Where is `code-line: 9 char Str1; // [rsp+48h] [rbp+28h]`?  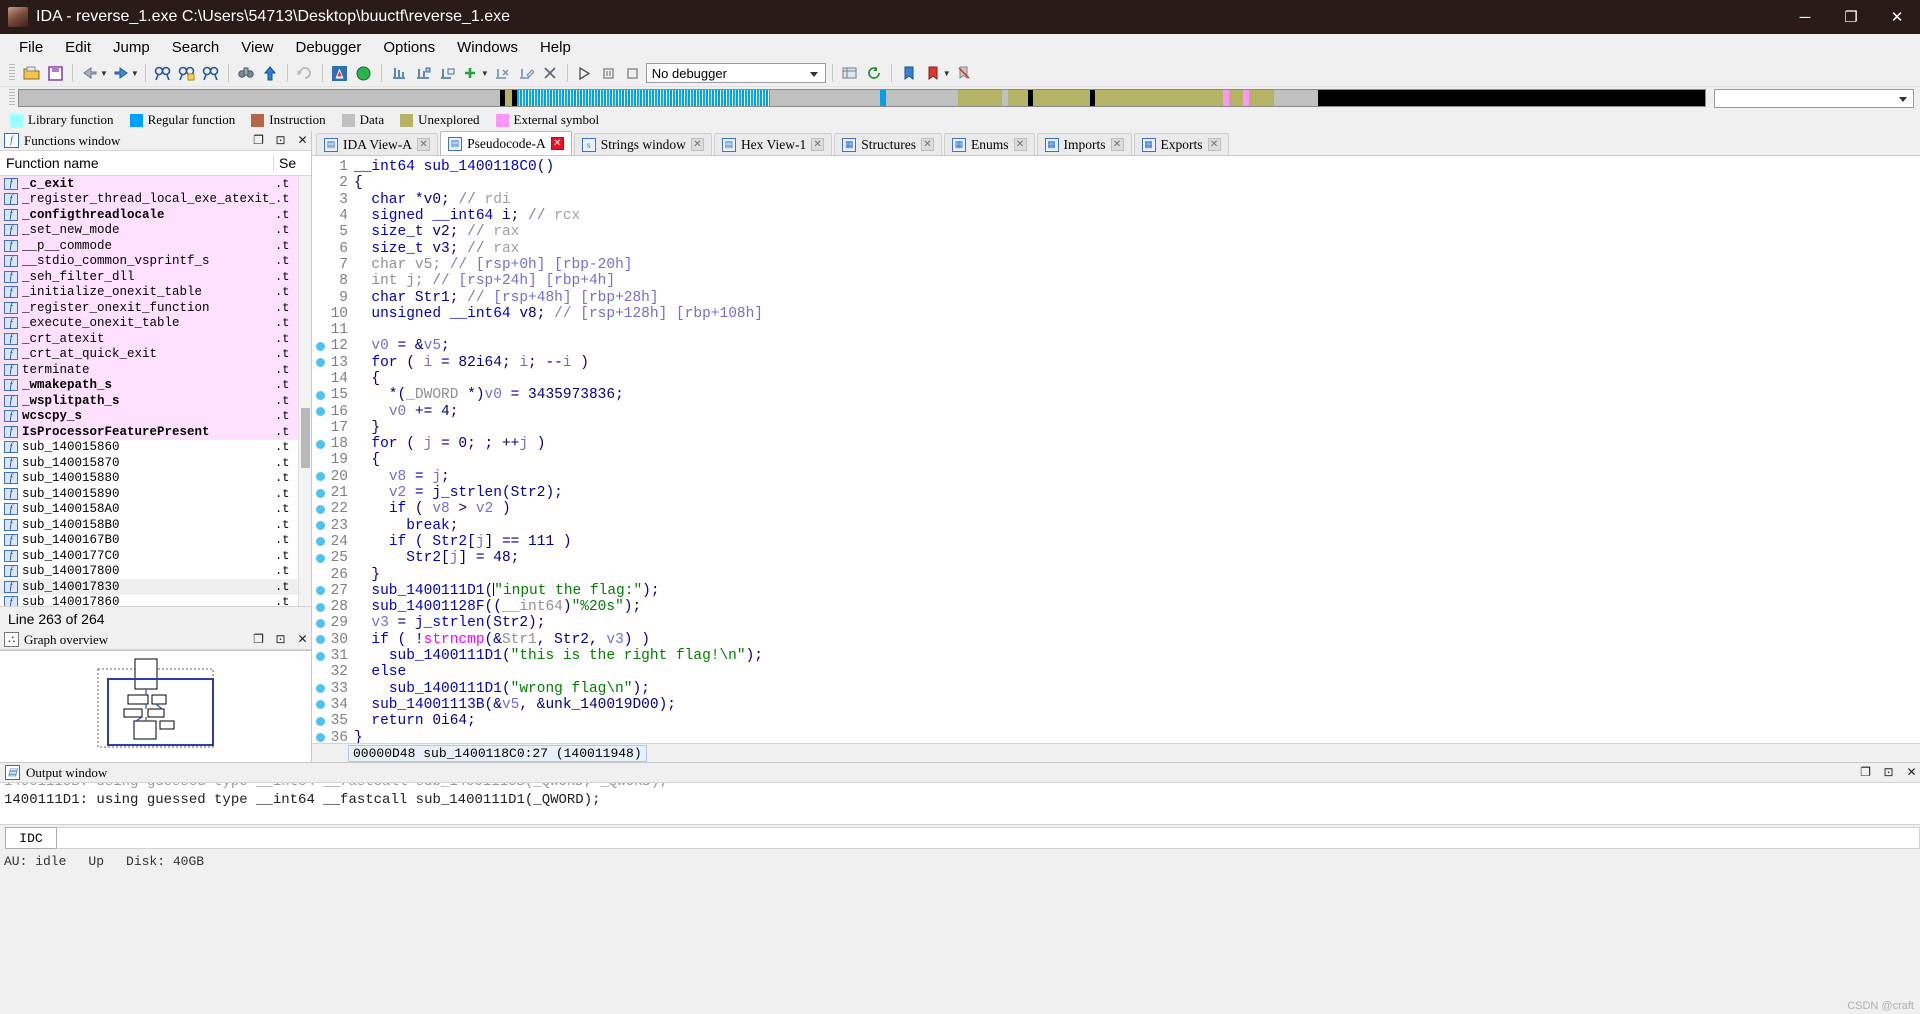 code-line: 9 char Str1; // [rsp+48h] [rbp+28h] is located at coordinates (1116, 297).